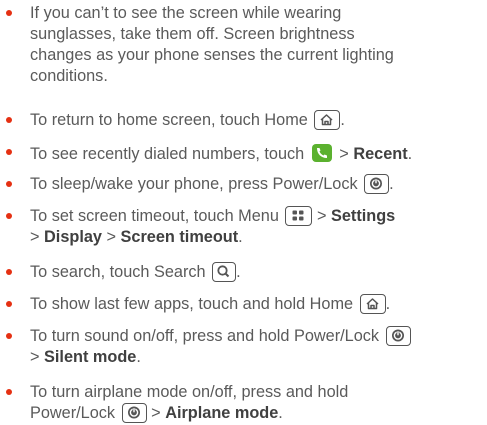 Image resolution: width=487 pixels, height=425 pixels. What do you see at coordinates (257, 237) in the screenshot?
I see `tip-line: > Display > Screen timeout.` at bounding box center [257, 237].